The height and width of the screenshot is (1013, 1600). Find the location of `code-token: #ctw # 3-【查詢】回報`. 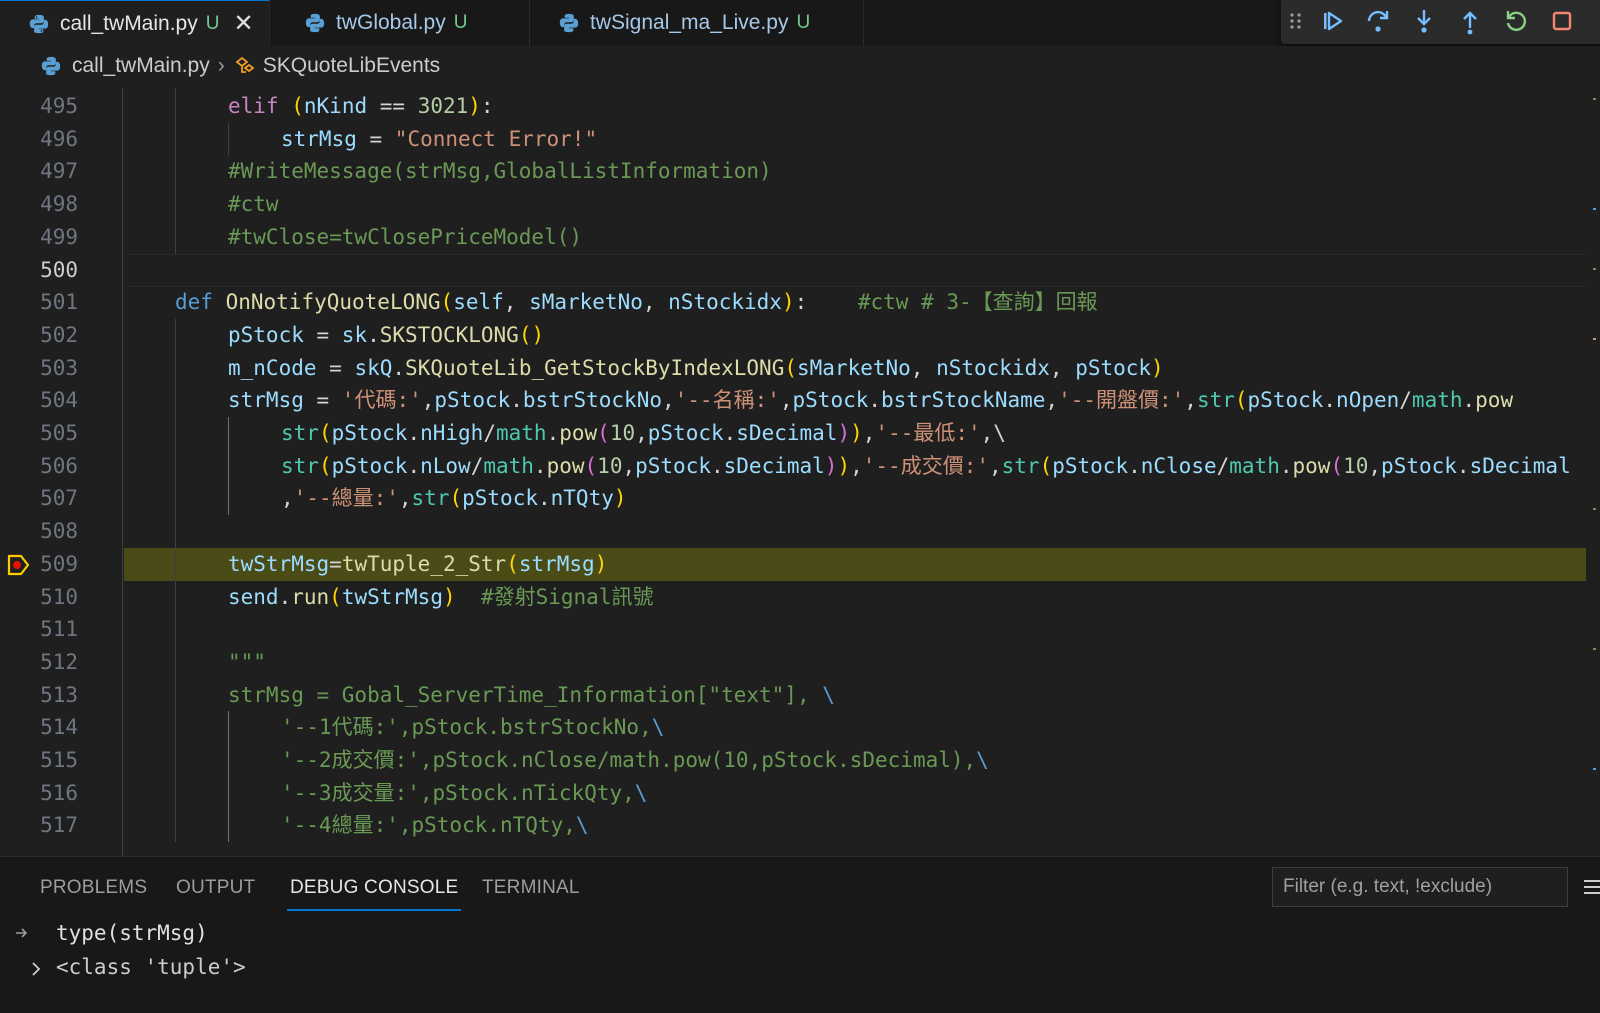

code-token: #ctw # 3-【查詢】回報 is located at coordinates (977, 302).